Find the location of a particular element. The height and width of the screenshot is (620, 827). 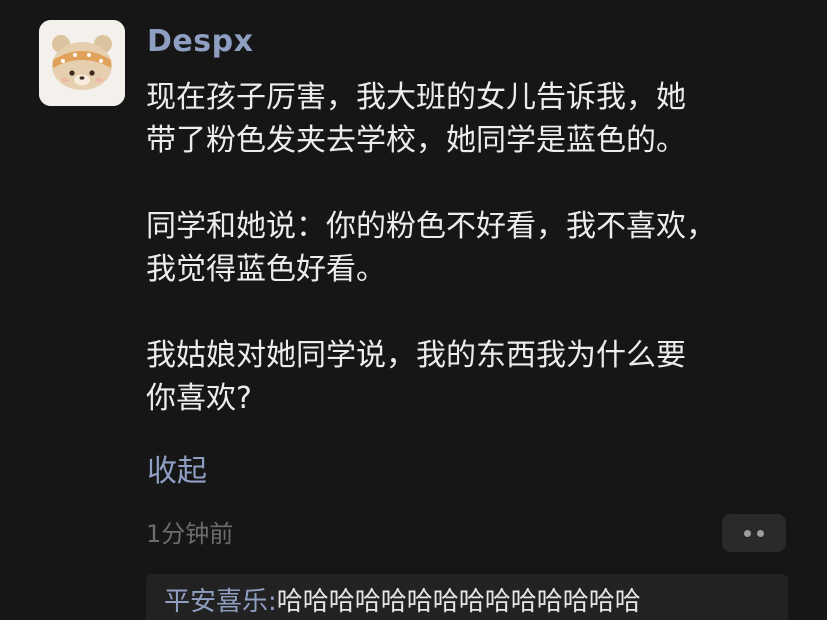

post-paragraph: 现在孩子厉害，我大班的女儿告诉我，她 带了粉色发夹去学校，她同学是蓝色的。 is located at coordinates (416, 119).